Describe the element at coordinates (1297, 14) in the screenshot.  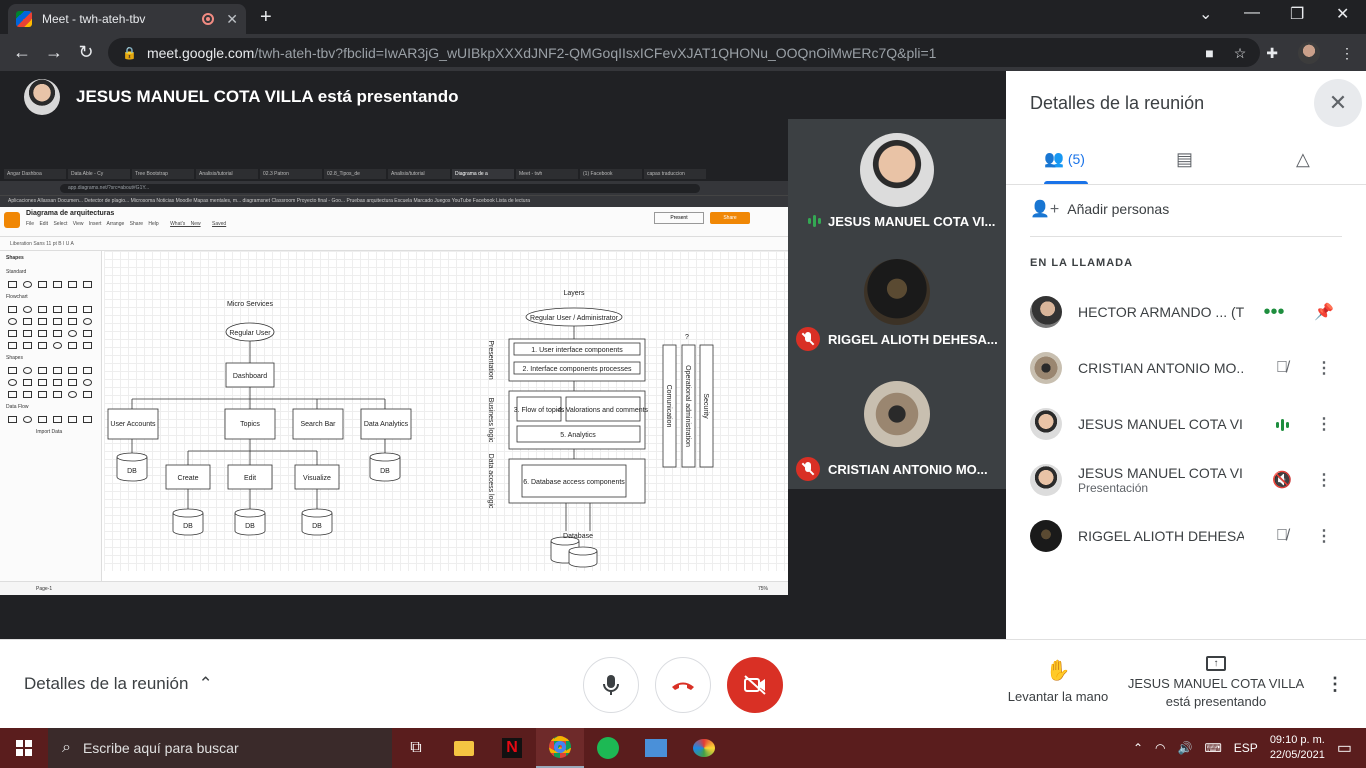
I see `restore-button: ❐` at that location.